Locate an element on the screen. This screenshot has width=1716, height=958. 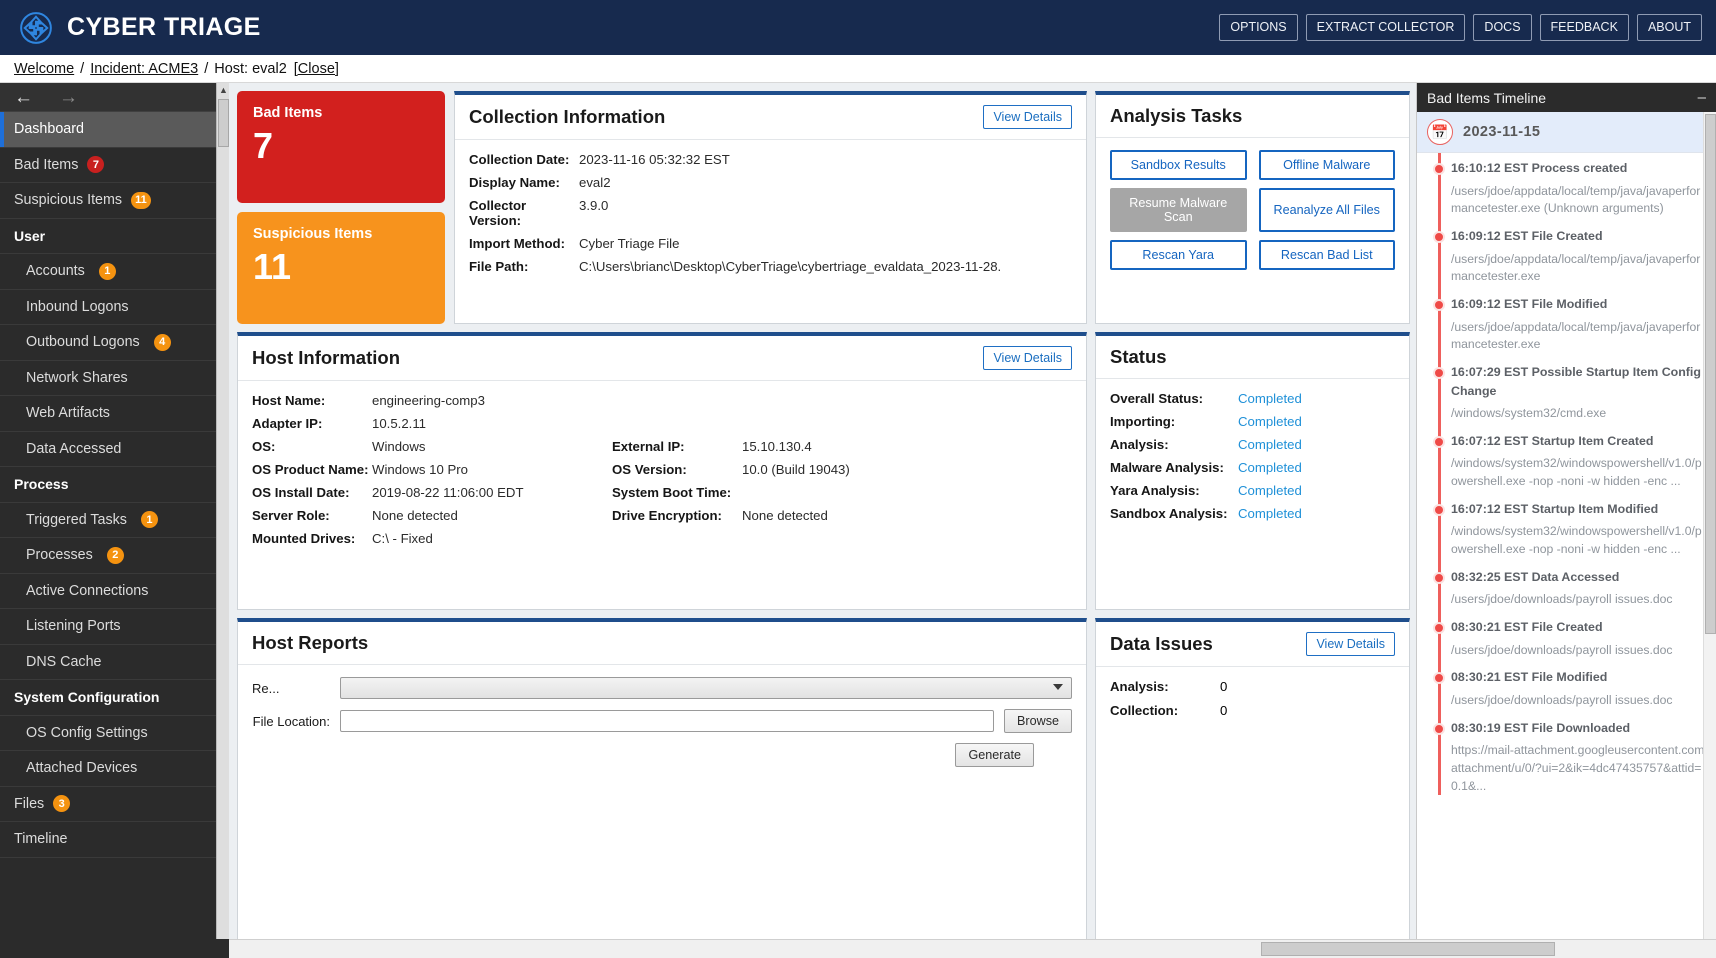
sidebar-item-attached-devices: Attached Devices is located at coordinates (114, 769).